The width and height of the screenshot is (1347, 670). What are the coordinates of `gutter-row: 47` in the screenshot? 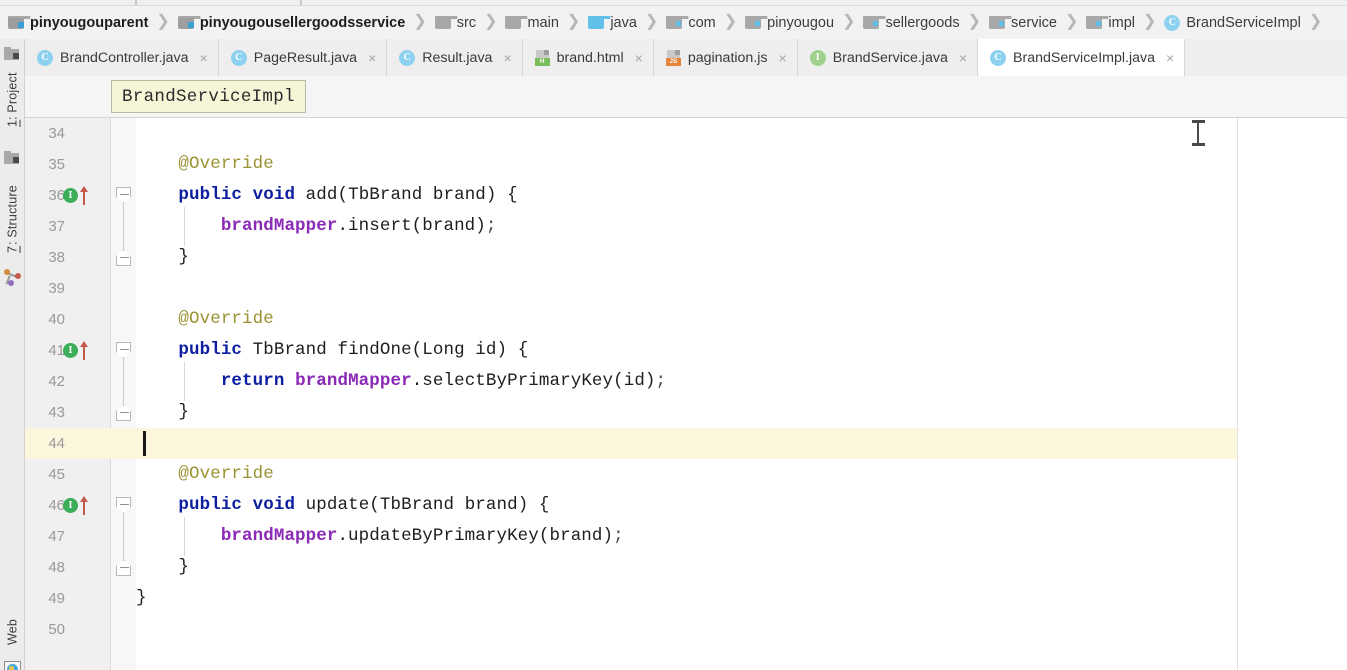 It's located at (68, 536).